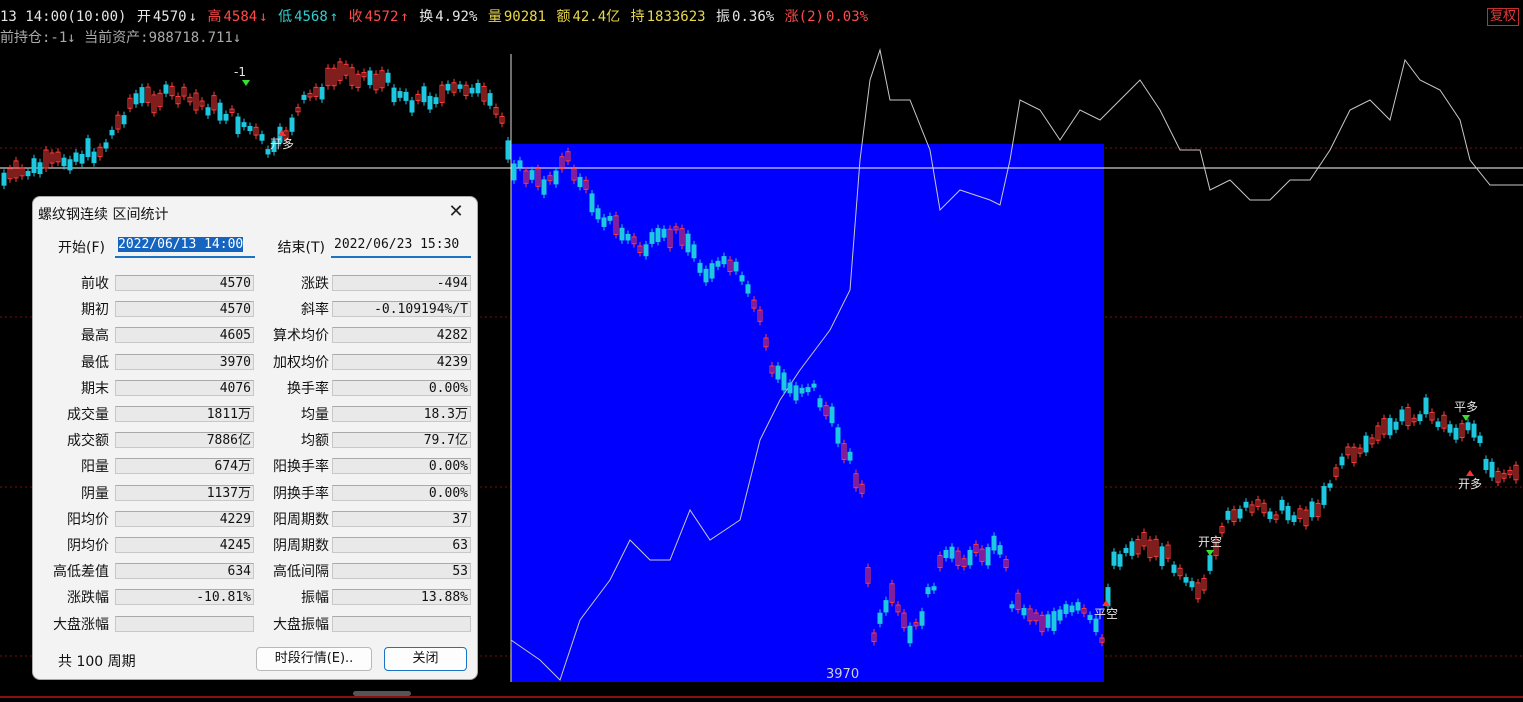 The width and height of the screenshot is (1523, 702). Describe the element at coordinates (285, 17) in the screenshot. I see `low-label: 低` at that location.